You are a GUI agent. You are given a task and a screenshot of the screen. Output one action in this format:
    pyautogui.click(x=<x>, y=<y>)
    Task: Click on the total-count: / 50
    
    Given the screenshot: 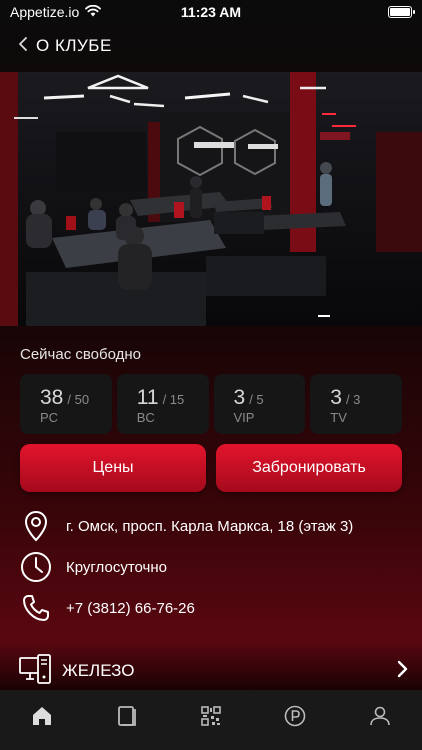 What is the action you would take?
    pyautogui.click(x=78, y=399)
    